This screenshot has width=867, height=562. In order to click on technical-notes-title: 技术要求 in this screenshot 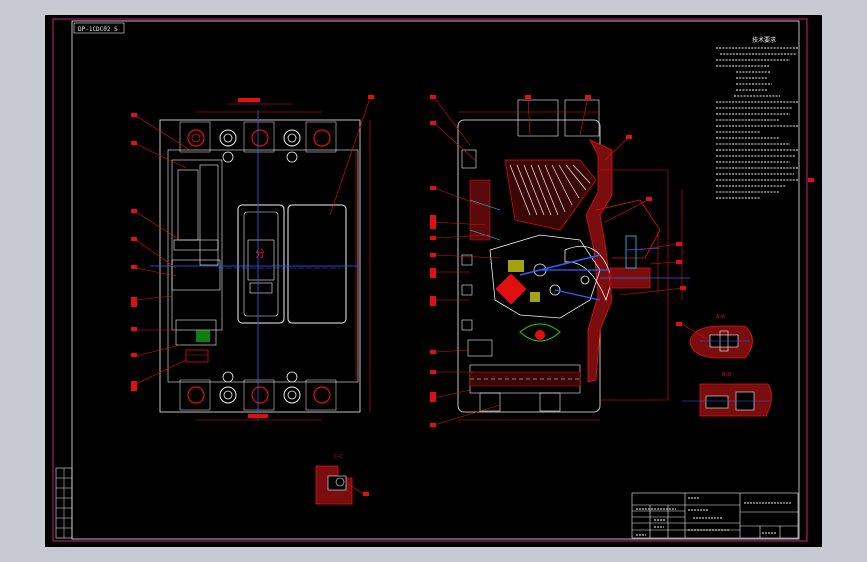, I will do `click(764, 40)`.